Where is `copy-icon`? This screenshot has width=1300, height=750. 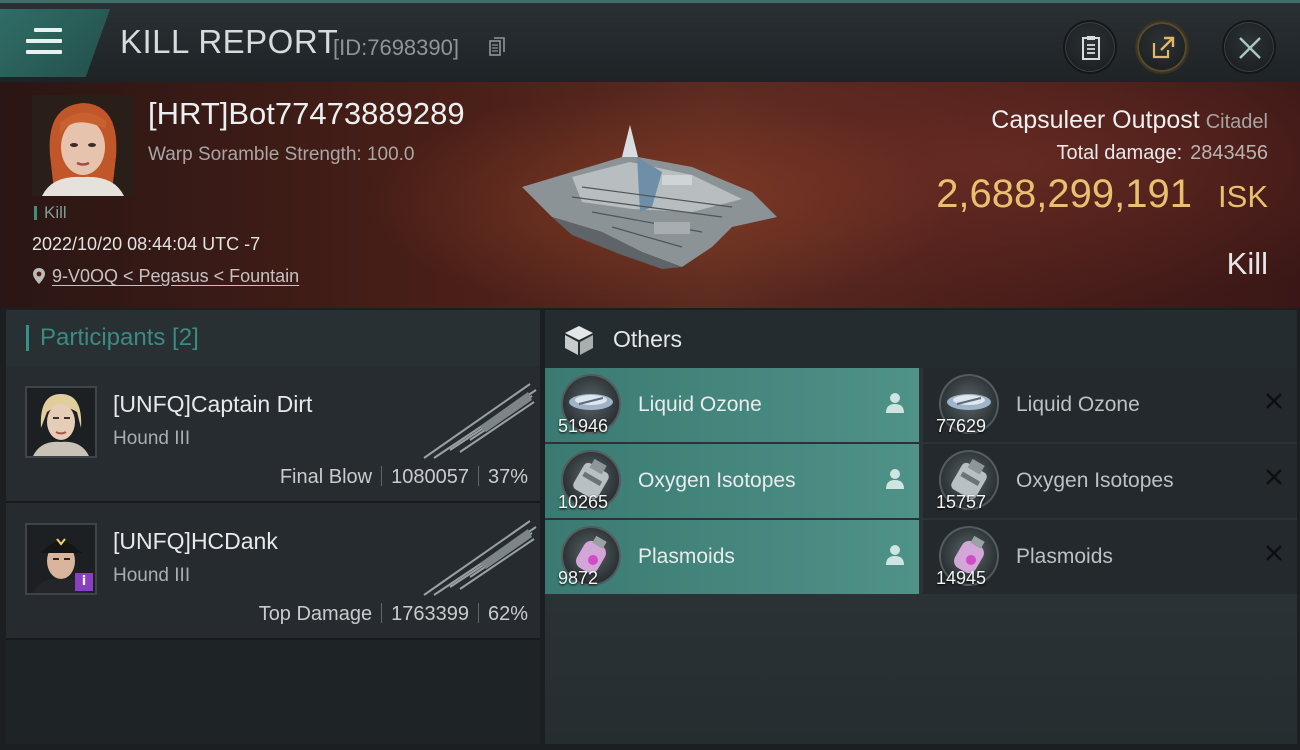
copy-icon is located at coordinates (497, 47).